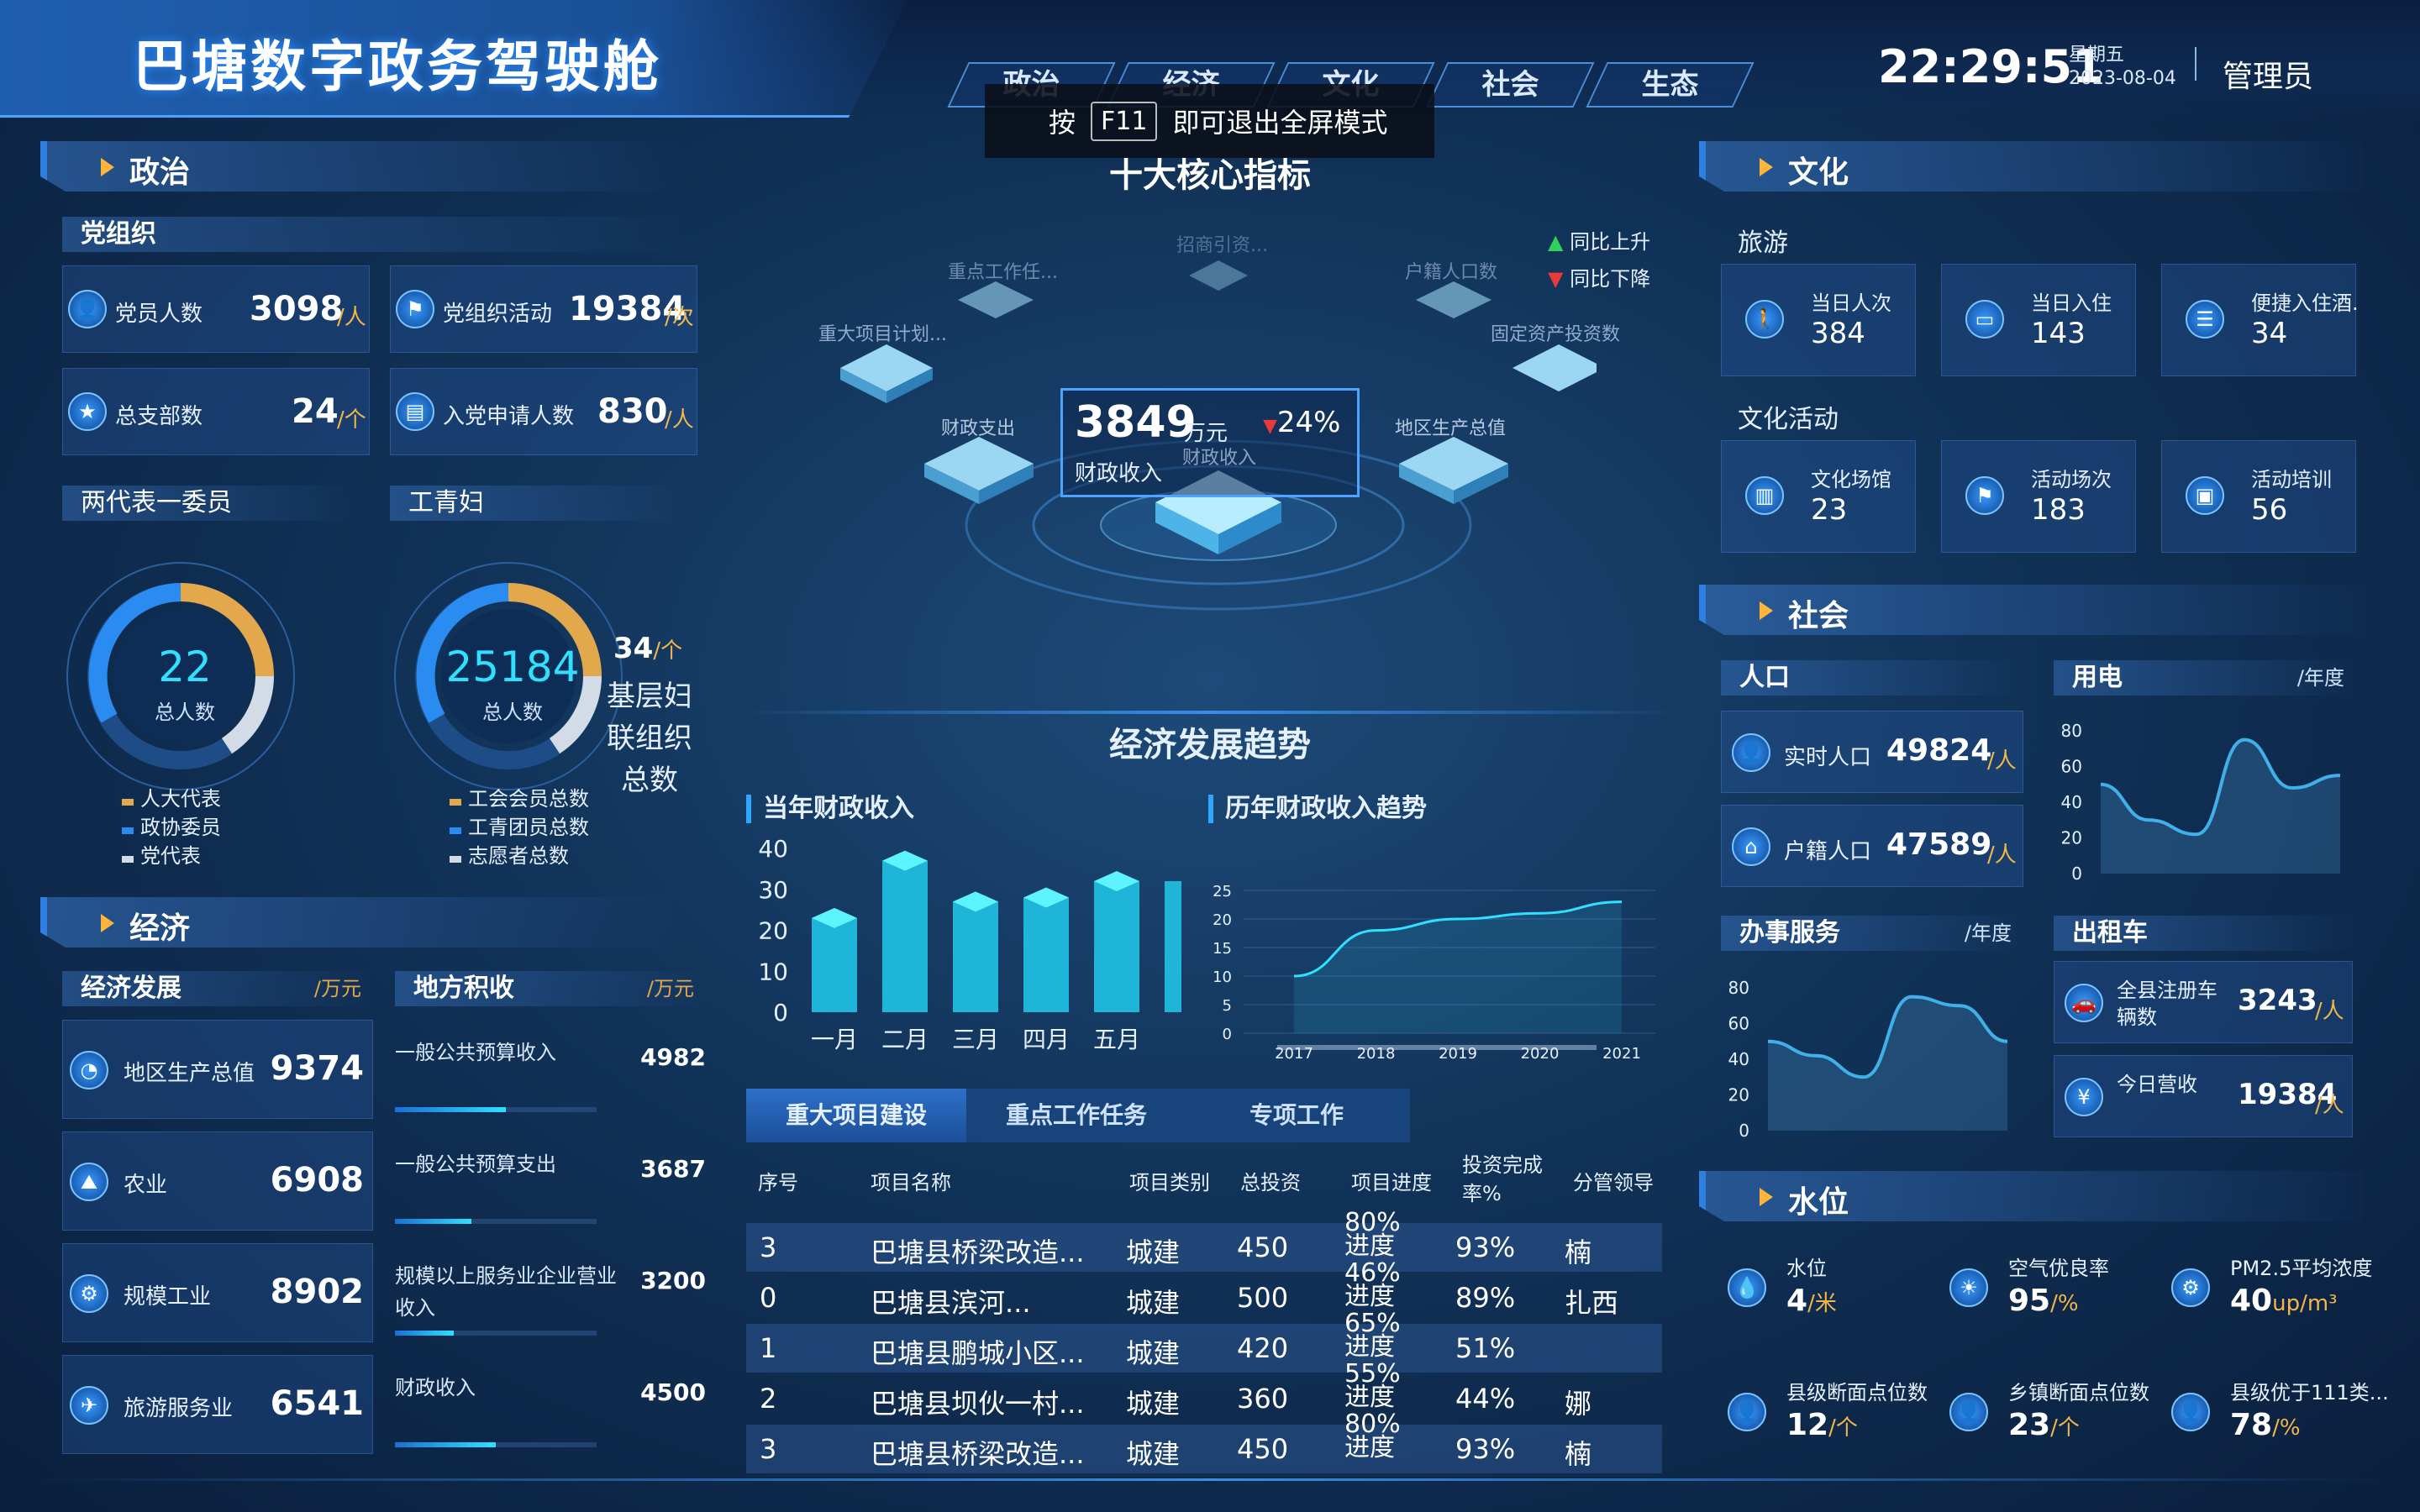  Describe the element at coordinates (89, 1182) in the screenshot. I see `farm-icon: ⛰` at that location.